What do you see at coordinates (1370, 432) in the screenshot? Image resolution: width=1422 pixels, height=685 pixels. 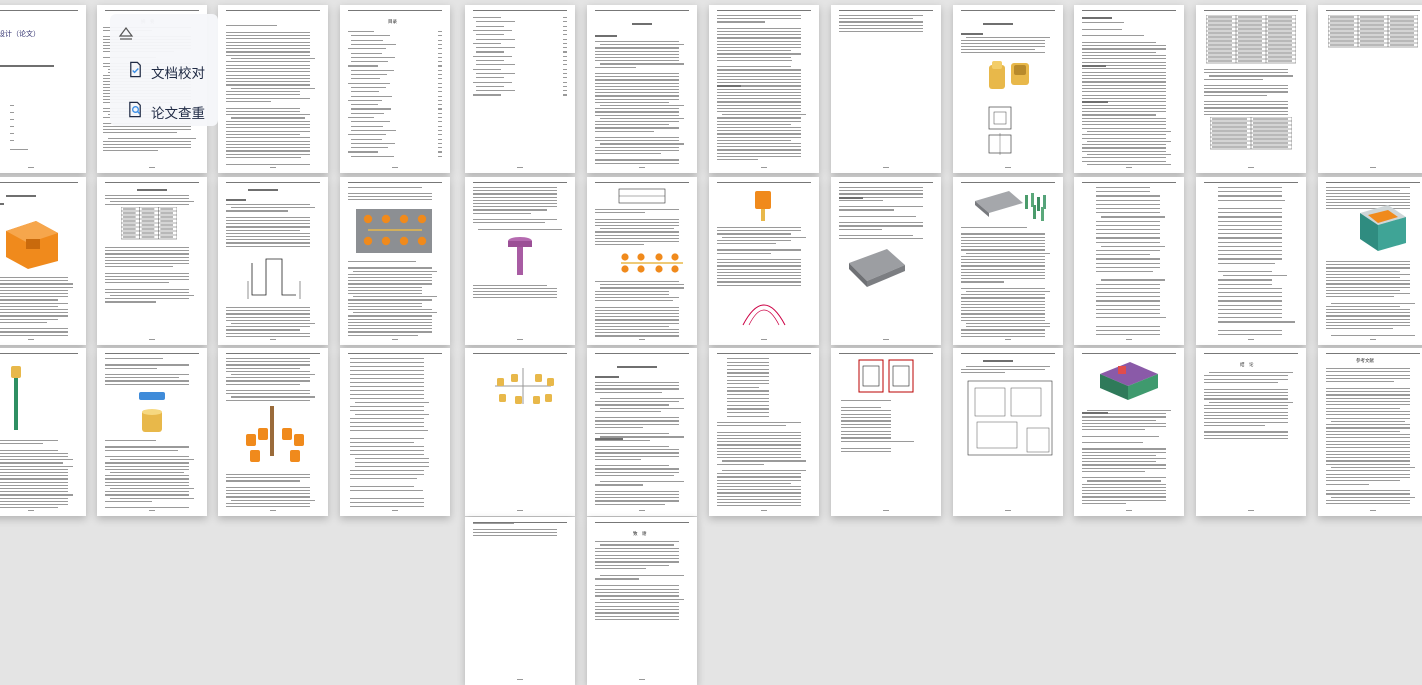 I see `page-thumbnail: 参考文献` at bounding box center [1370, 432].